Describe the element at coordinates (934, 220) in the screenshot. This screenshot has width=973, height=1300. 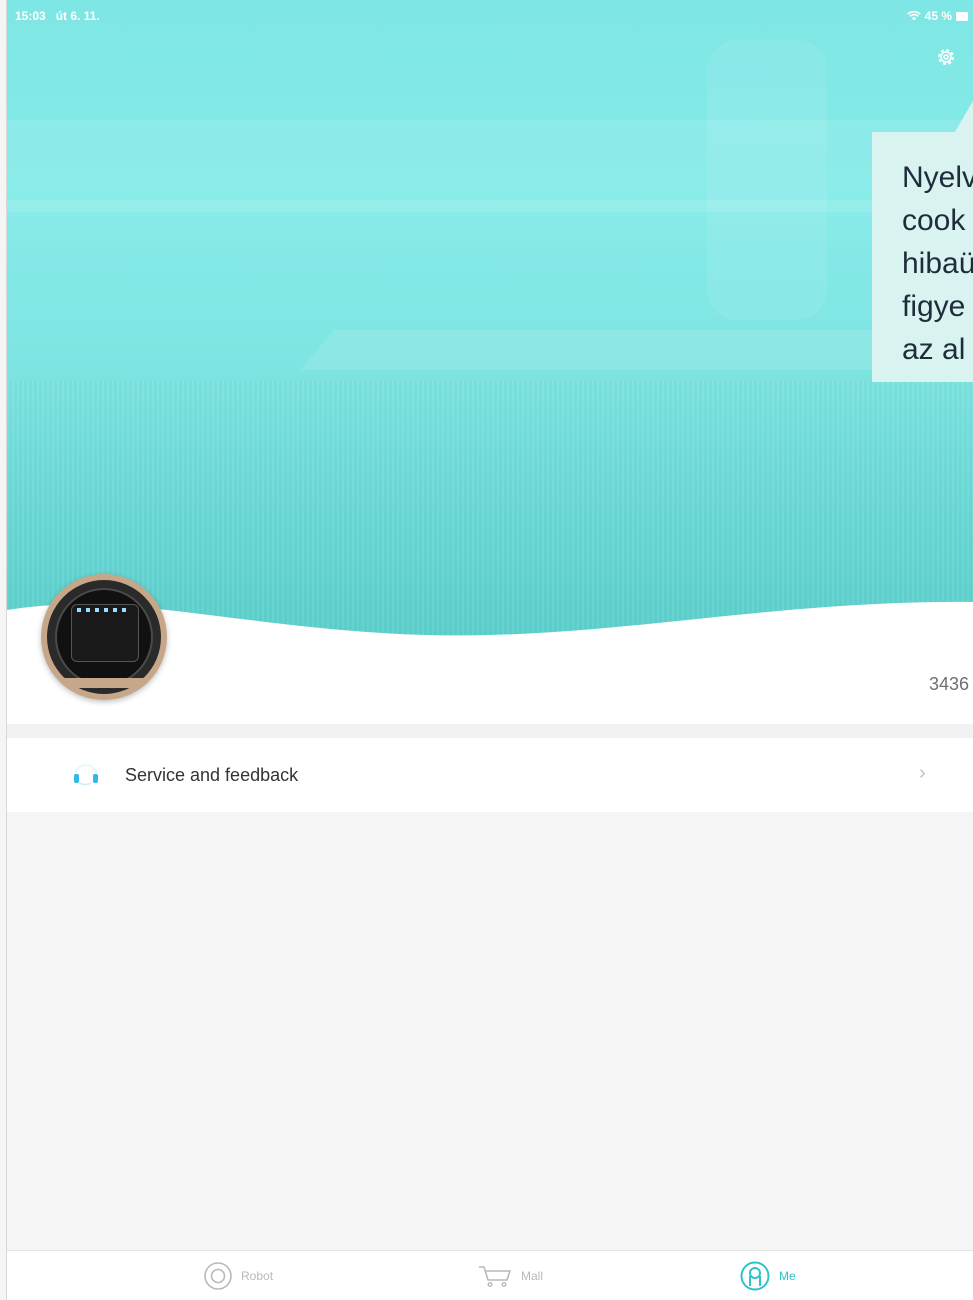
I see `tooltip-line: cook` at that location.